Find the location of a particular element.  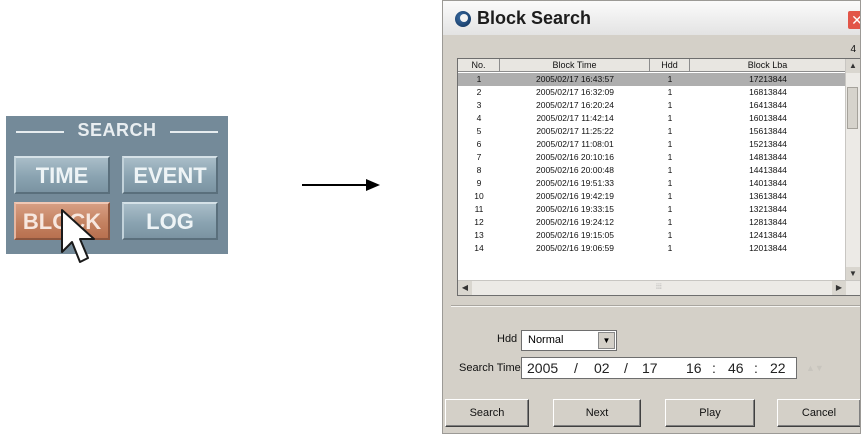

month-field: 02 is located at coordinates (602, 368).